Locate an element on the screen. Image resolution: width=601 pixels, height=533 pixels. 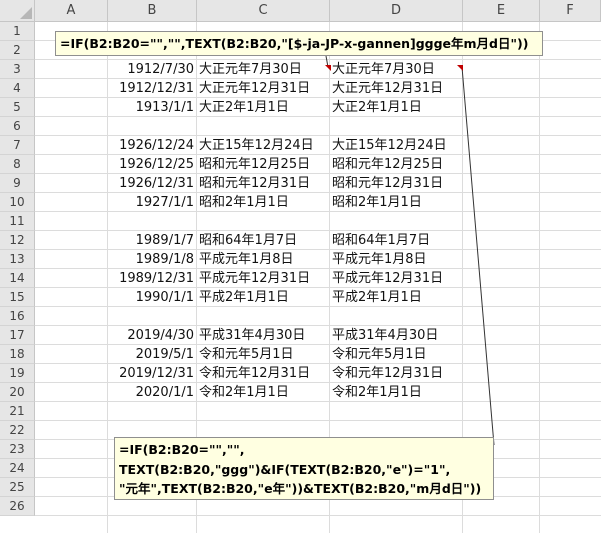
cell-d10: 昭和2年1月1日 is located at coordinates (396, 202).